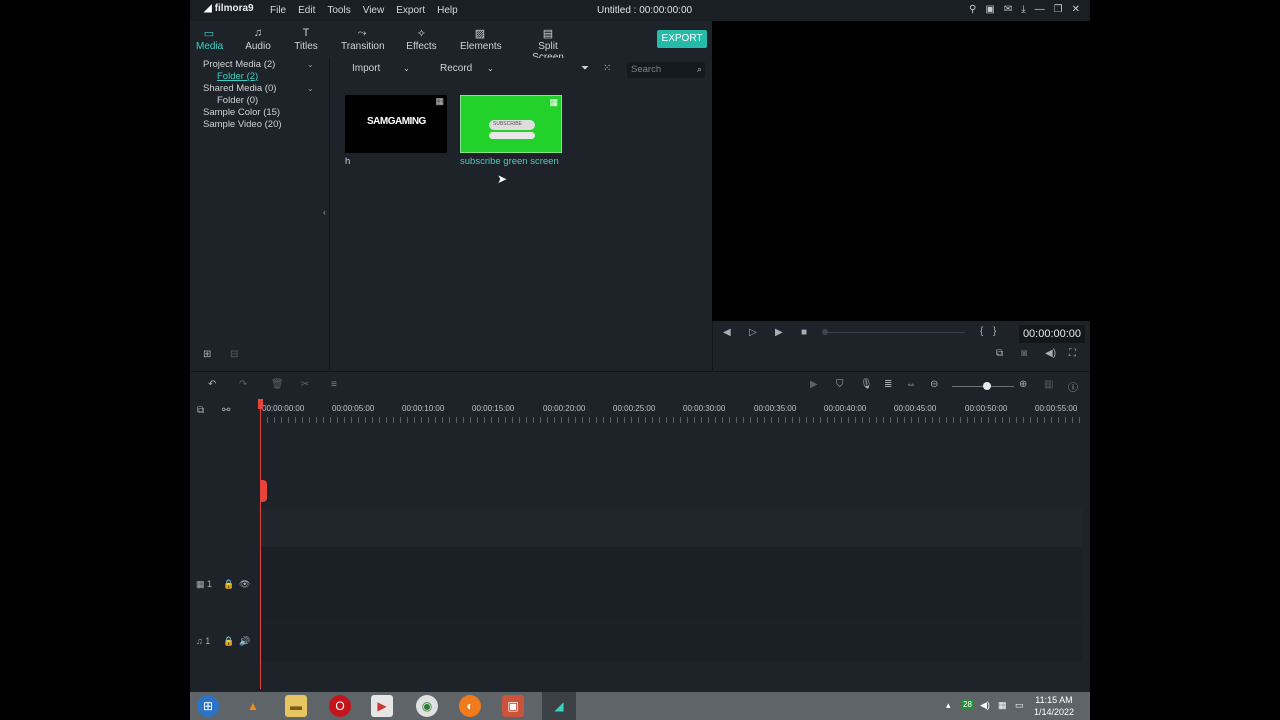 This screenshot has height=720, width=1280. I want to click on minimize-icon: —, so click(1040, 9).